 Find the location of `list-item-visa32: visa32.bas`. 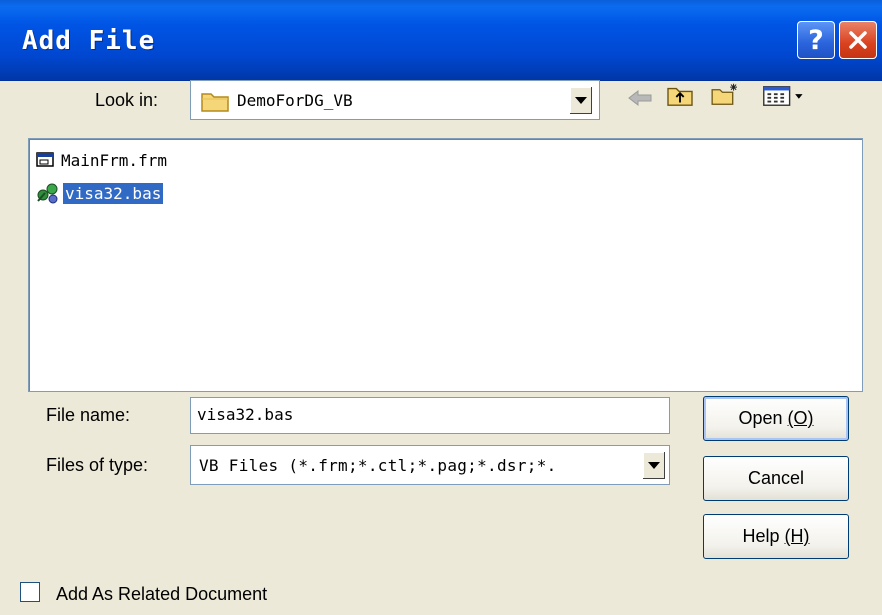

list-item-visa32: visa32.bas is located at coordinates (99, 193).